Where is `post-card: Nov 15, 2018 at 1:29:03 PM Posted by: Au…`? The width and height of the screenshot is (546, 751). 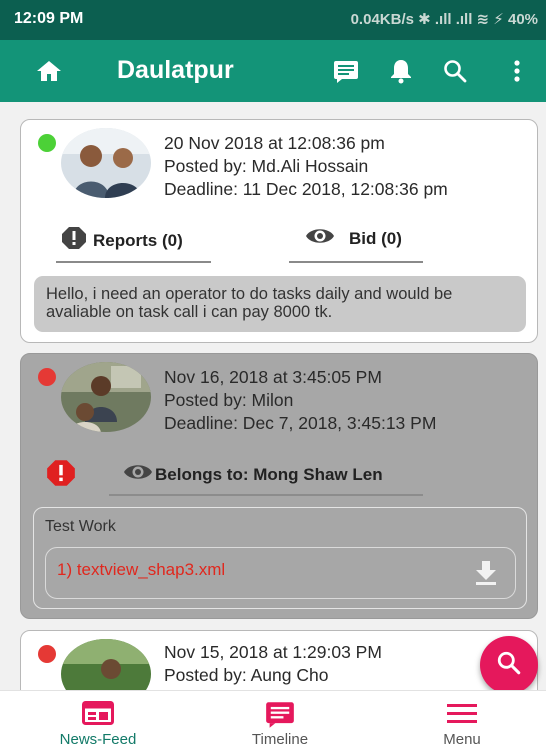
post-card: Nov 15, 2018 at 1:29:03 PM Posted by: Au… is located at coordinates (279, 660).